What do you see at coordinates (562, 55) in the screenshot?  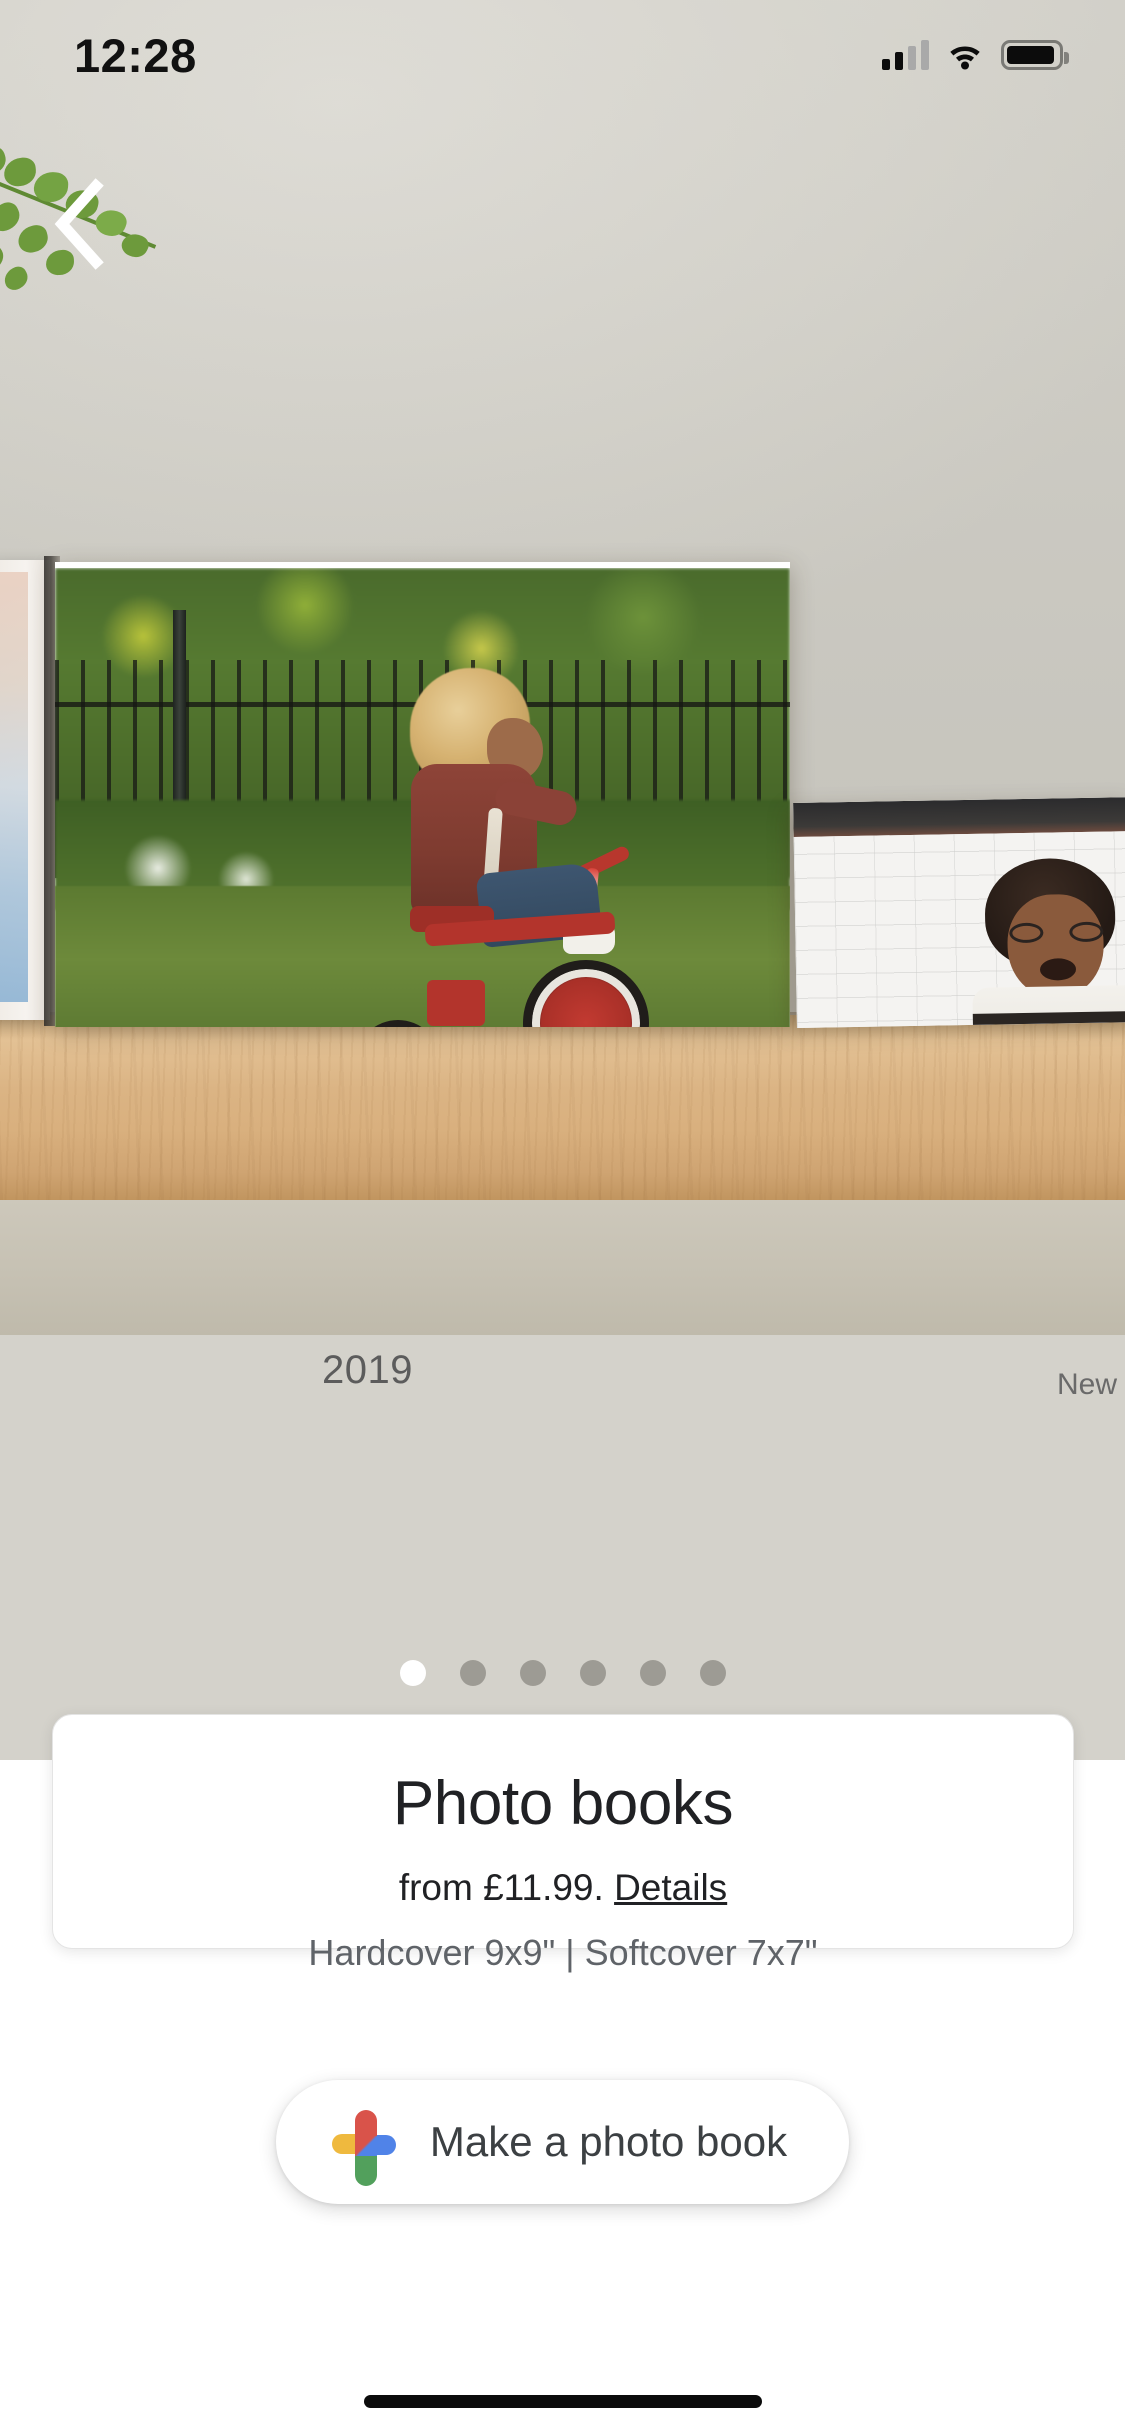 I see `status-bar: 12:28` at bounding box center [562, 55].